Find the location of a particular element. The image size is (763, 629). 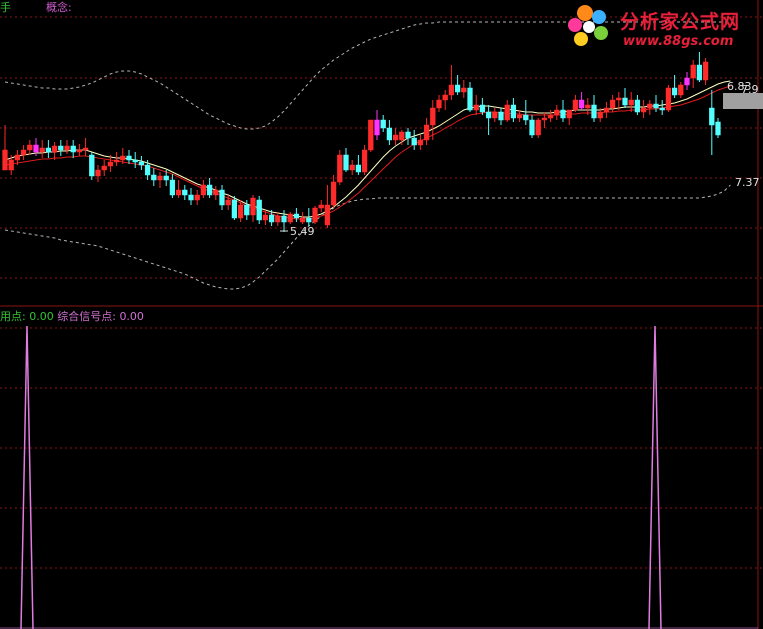

logo-title: 分析家公式网 is located at coordinates (680, 22).